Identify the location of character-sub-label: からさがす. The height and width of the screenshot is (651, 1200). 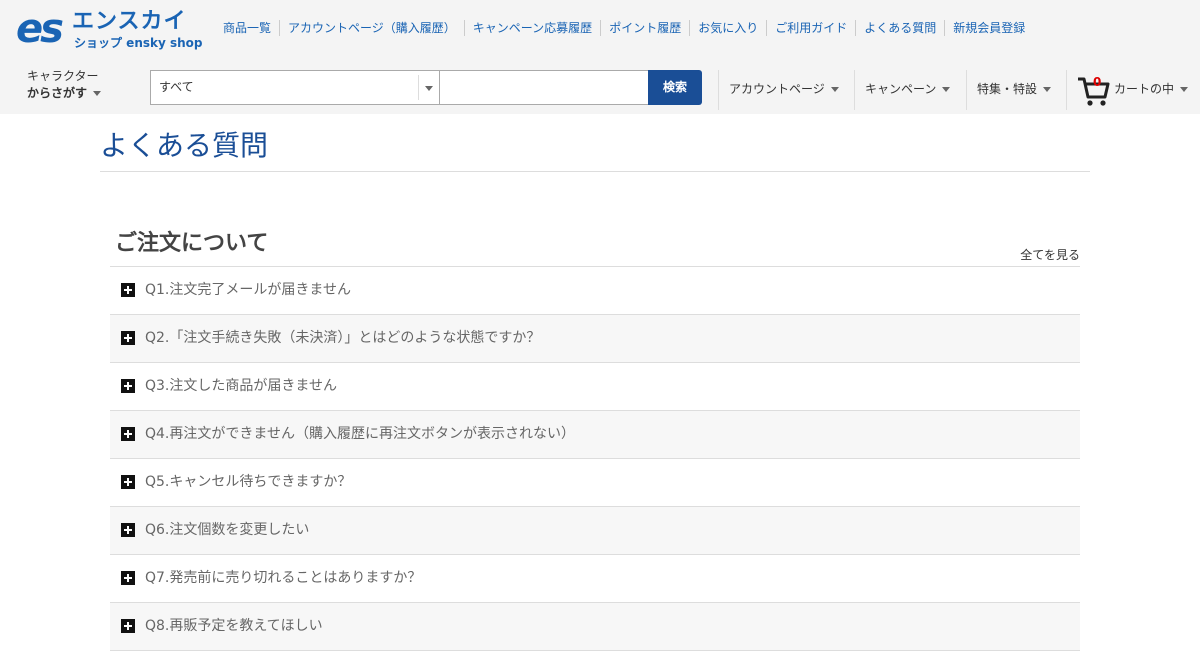
(57, 93).